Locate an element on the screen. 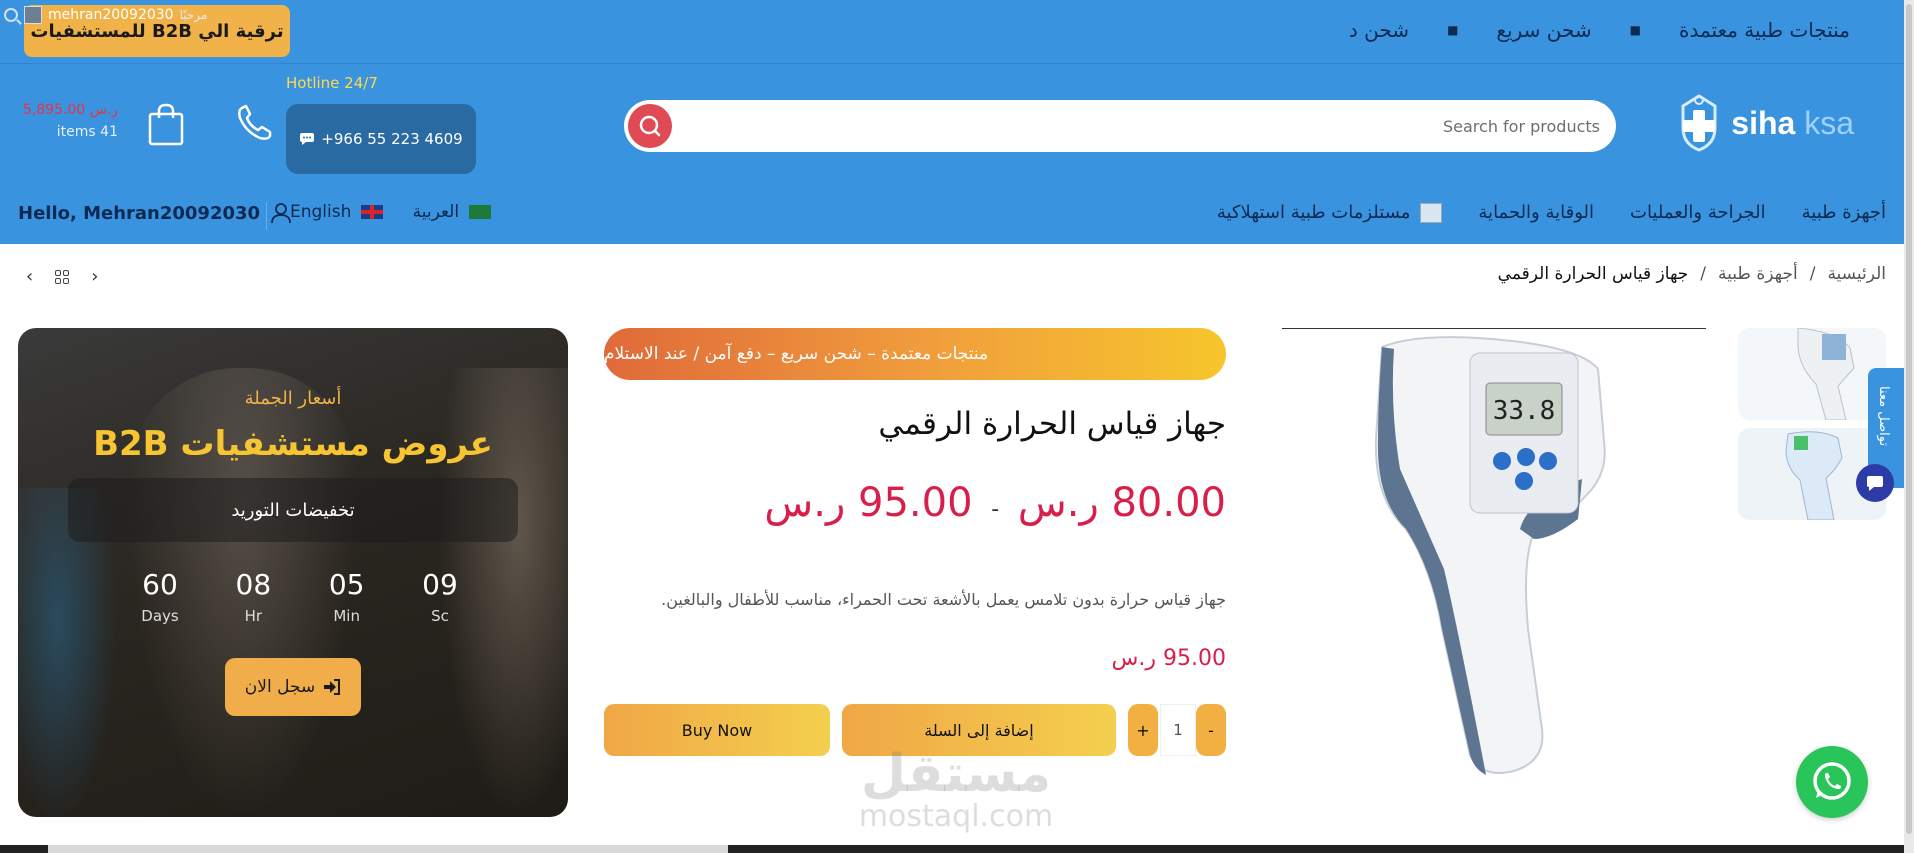 The height and width of the screenshot is (853, 1914). countdown-label: Min is located at coordinates (346, 616).